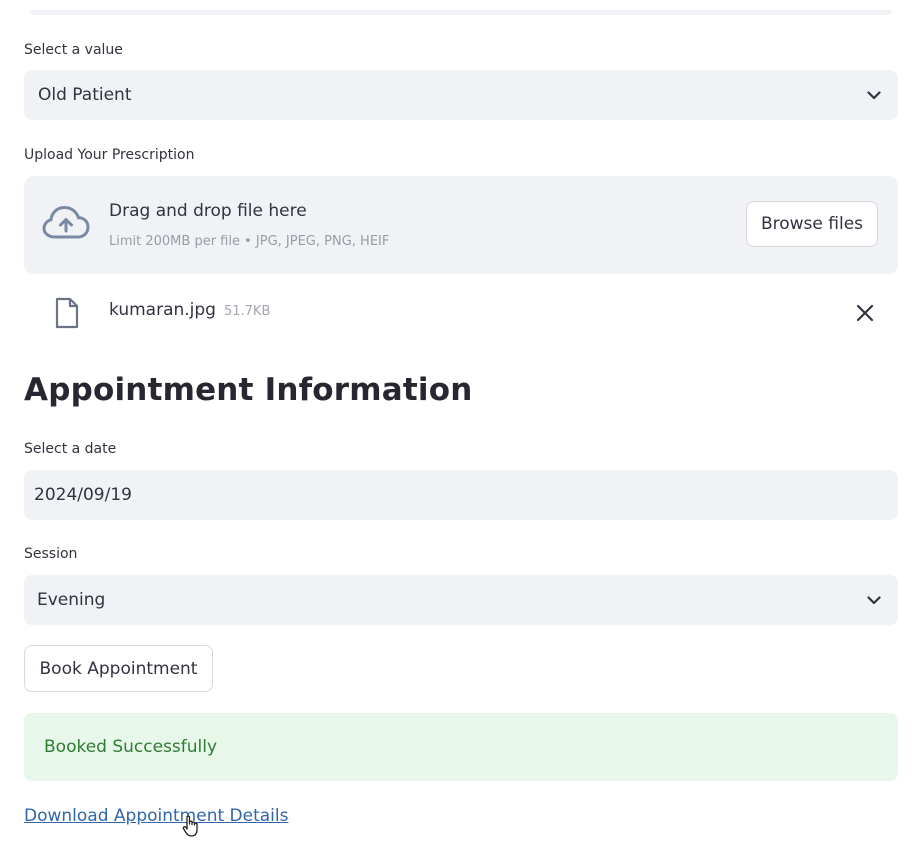  Describe the element at coordinates (865, 315) in the screenshot. I see `close-icon` at that location.